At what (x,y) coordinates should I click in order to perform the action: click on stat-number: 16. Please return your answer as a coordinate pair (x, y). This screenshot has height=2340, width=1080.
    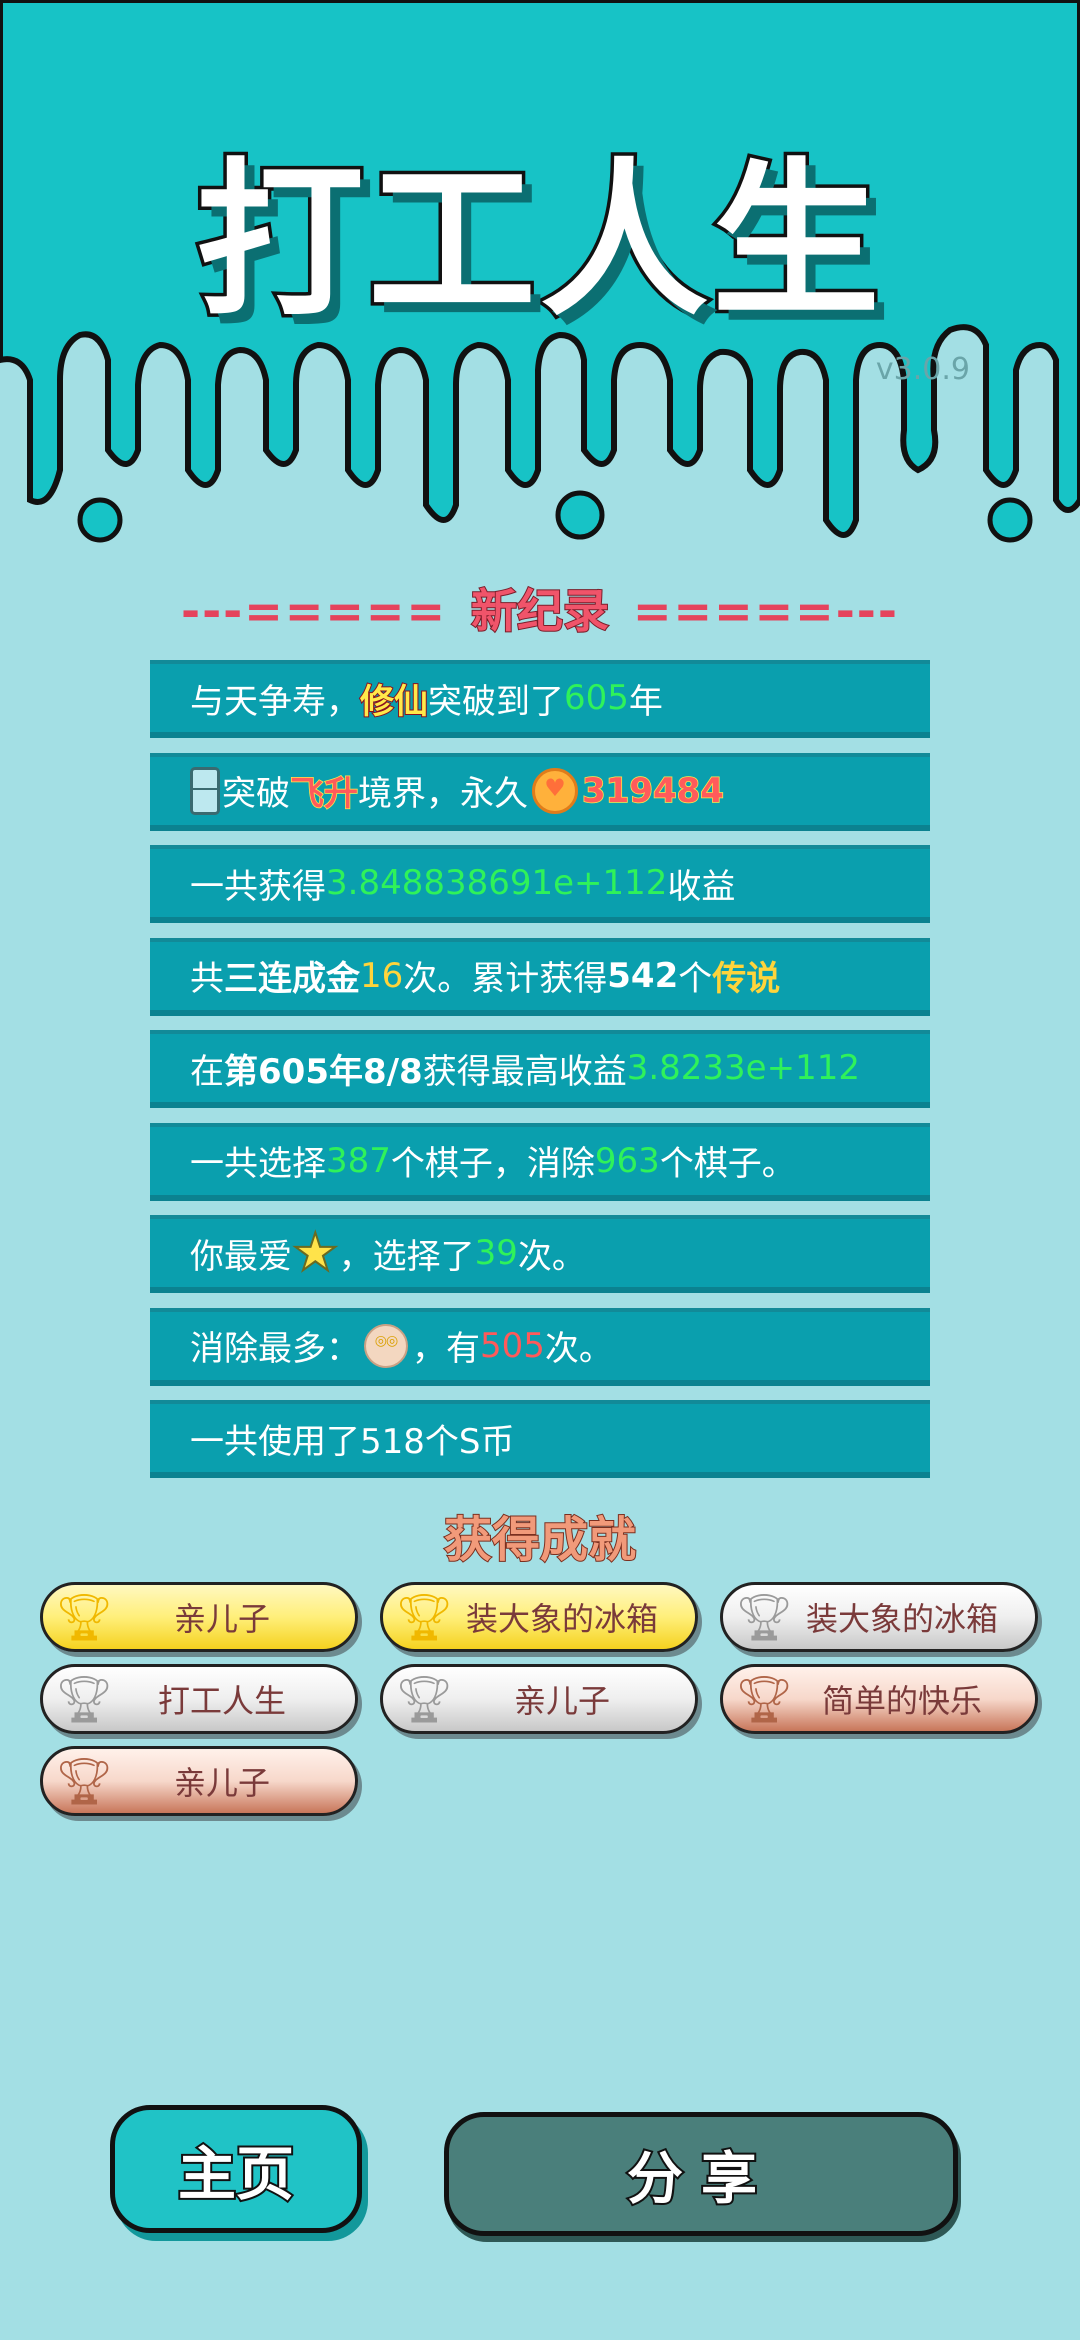
    Looking at the image, I should click on (382, 975).